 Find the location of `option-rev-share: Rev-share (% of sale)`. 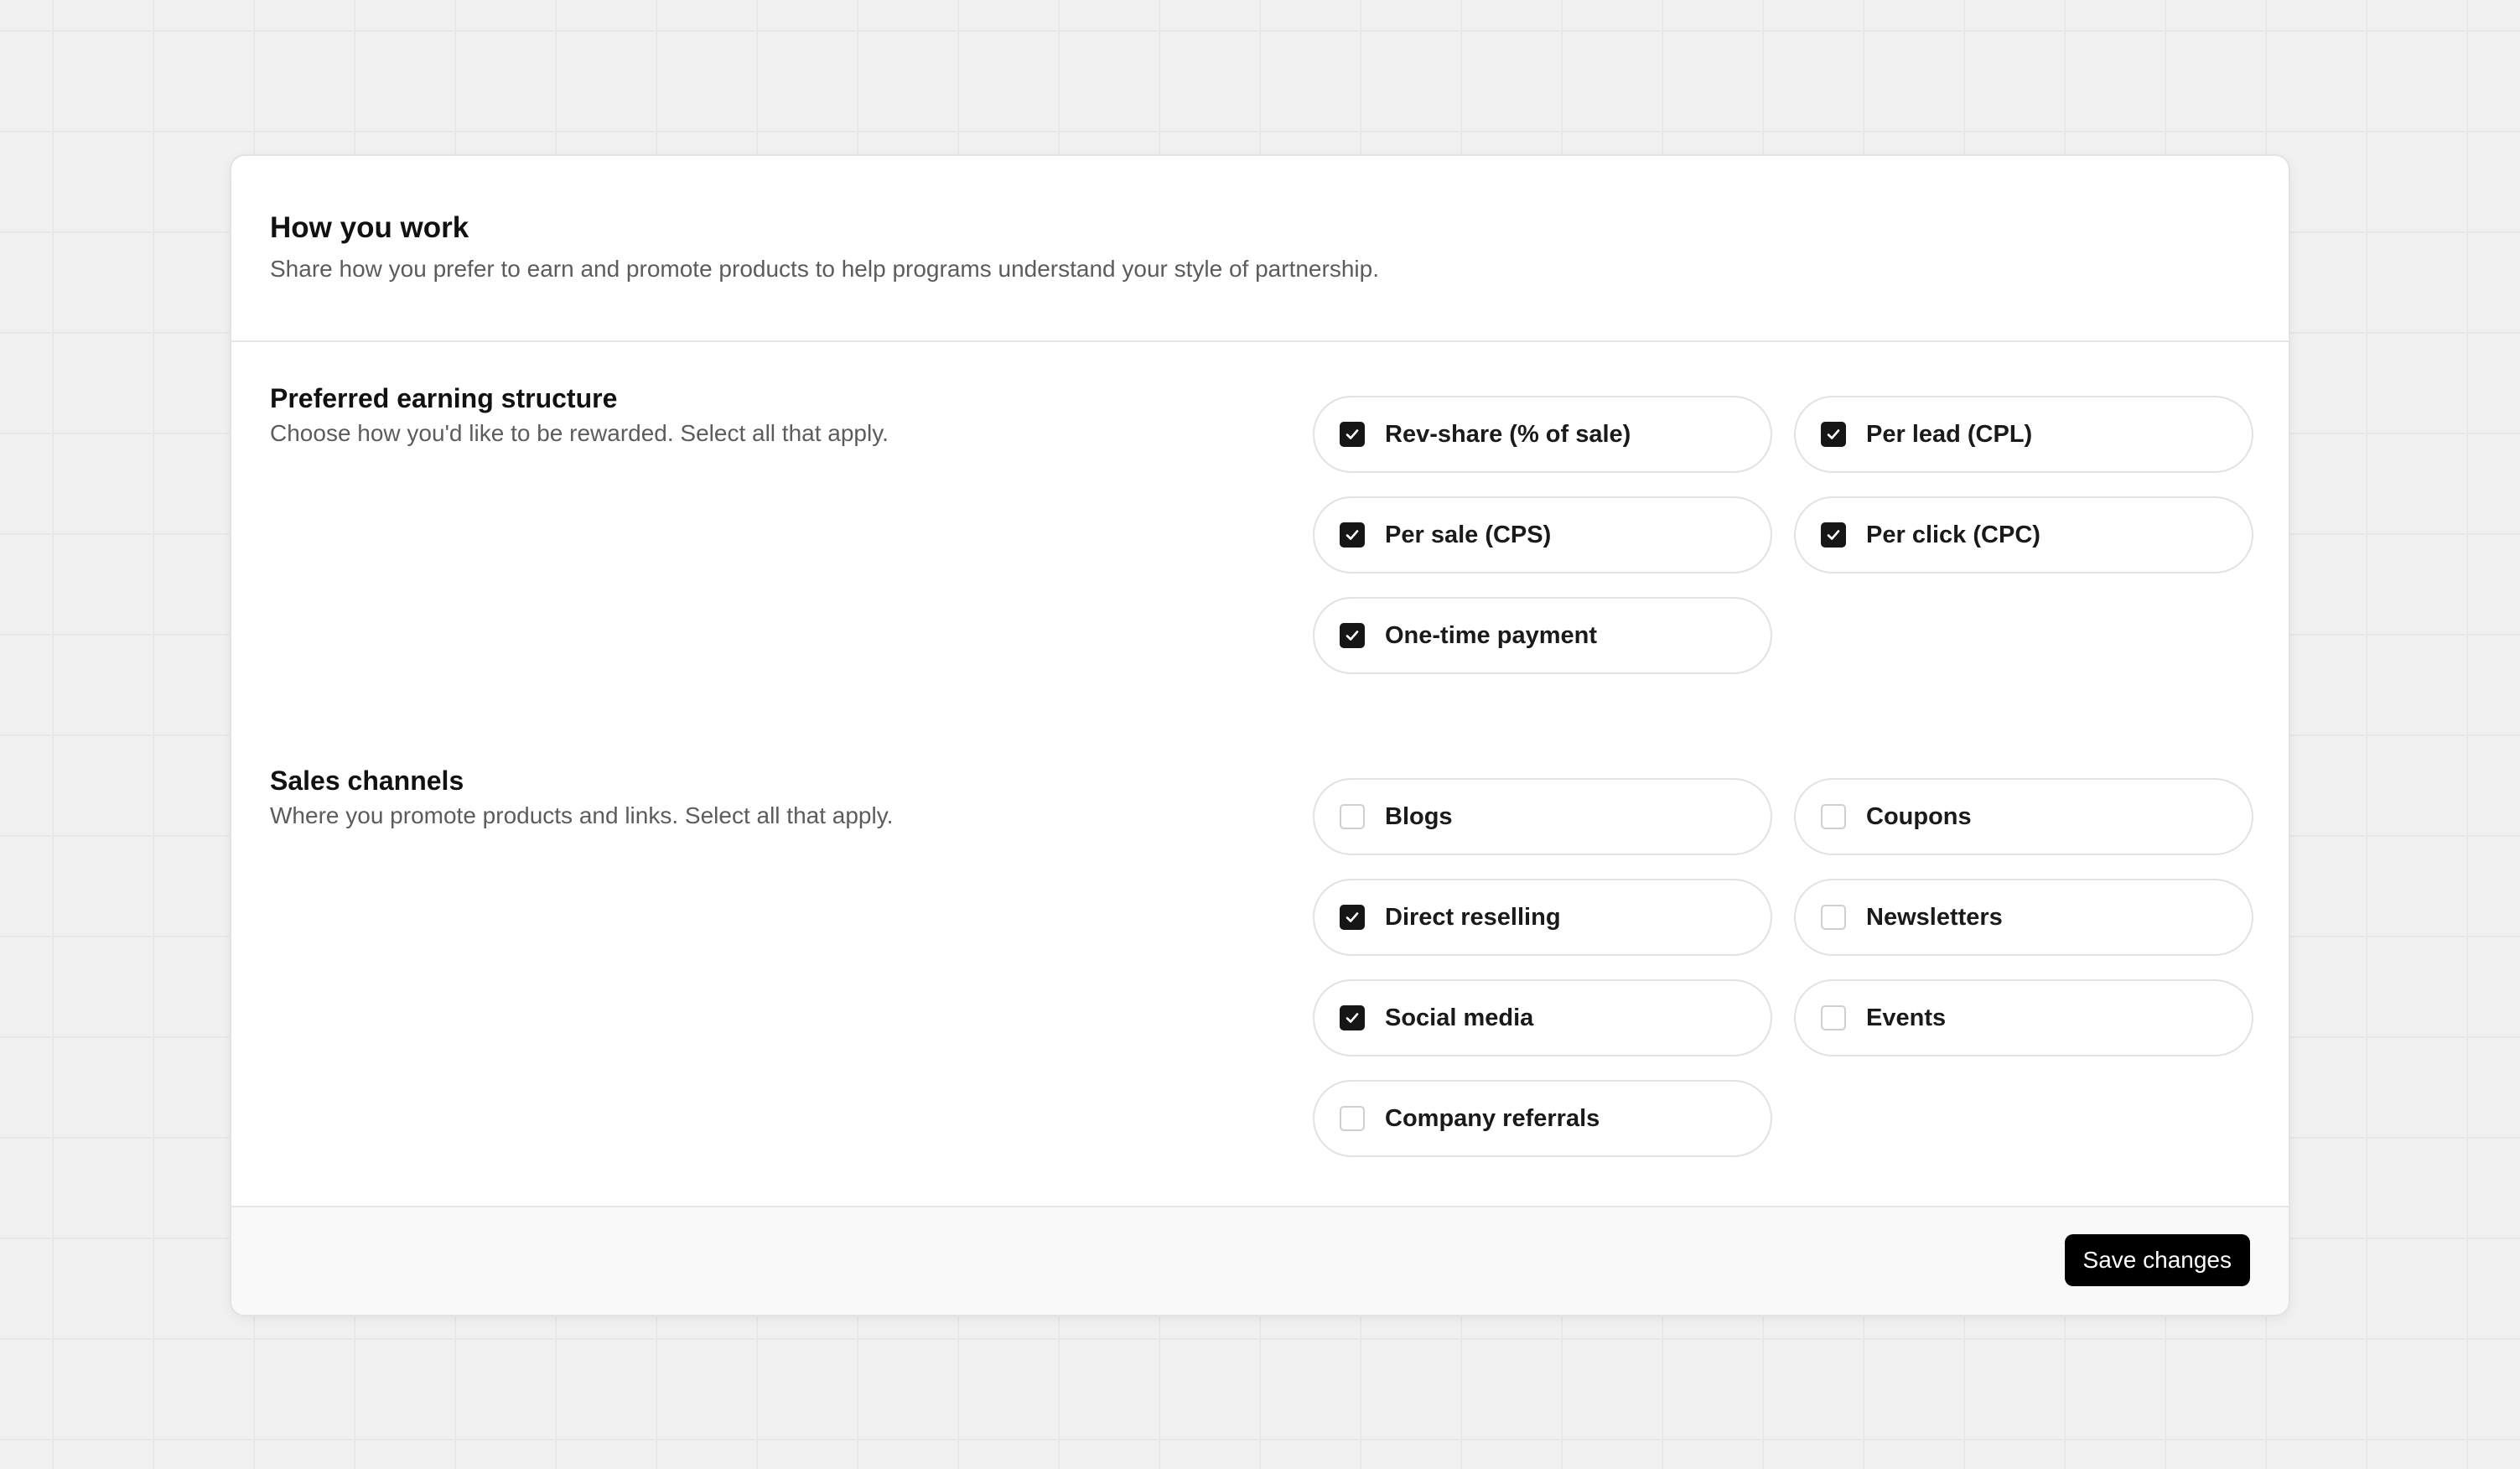

option-rev-share: Rev-share (% of sale) is located at coordinates (1542, 435).